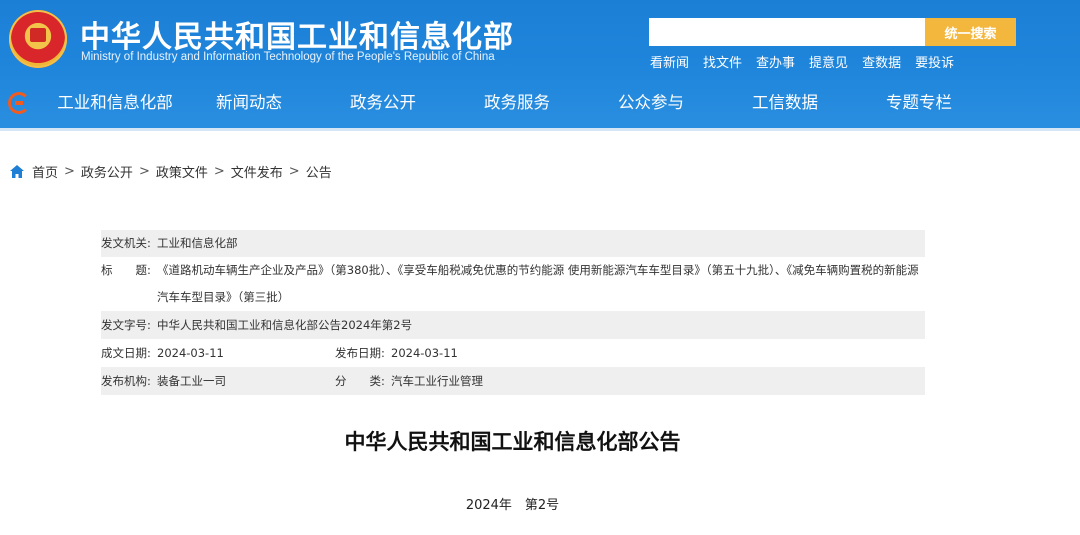 This screenshot has height=535, width=1080. Describe the element at coordinates (17, 171) in the screenshot. I see `home-icon` at that location.